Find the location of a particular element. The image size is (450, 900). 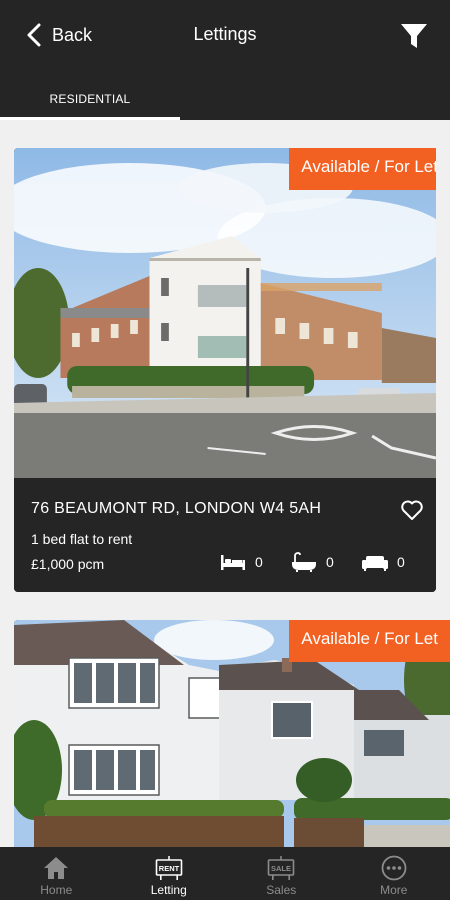

nav-letting-label: Letting is located at coordinates (168, 890).